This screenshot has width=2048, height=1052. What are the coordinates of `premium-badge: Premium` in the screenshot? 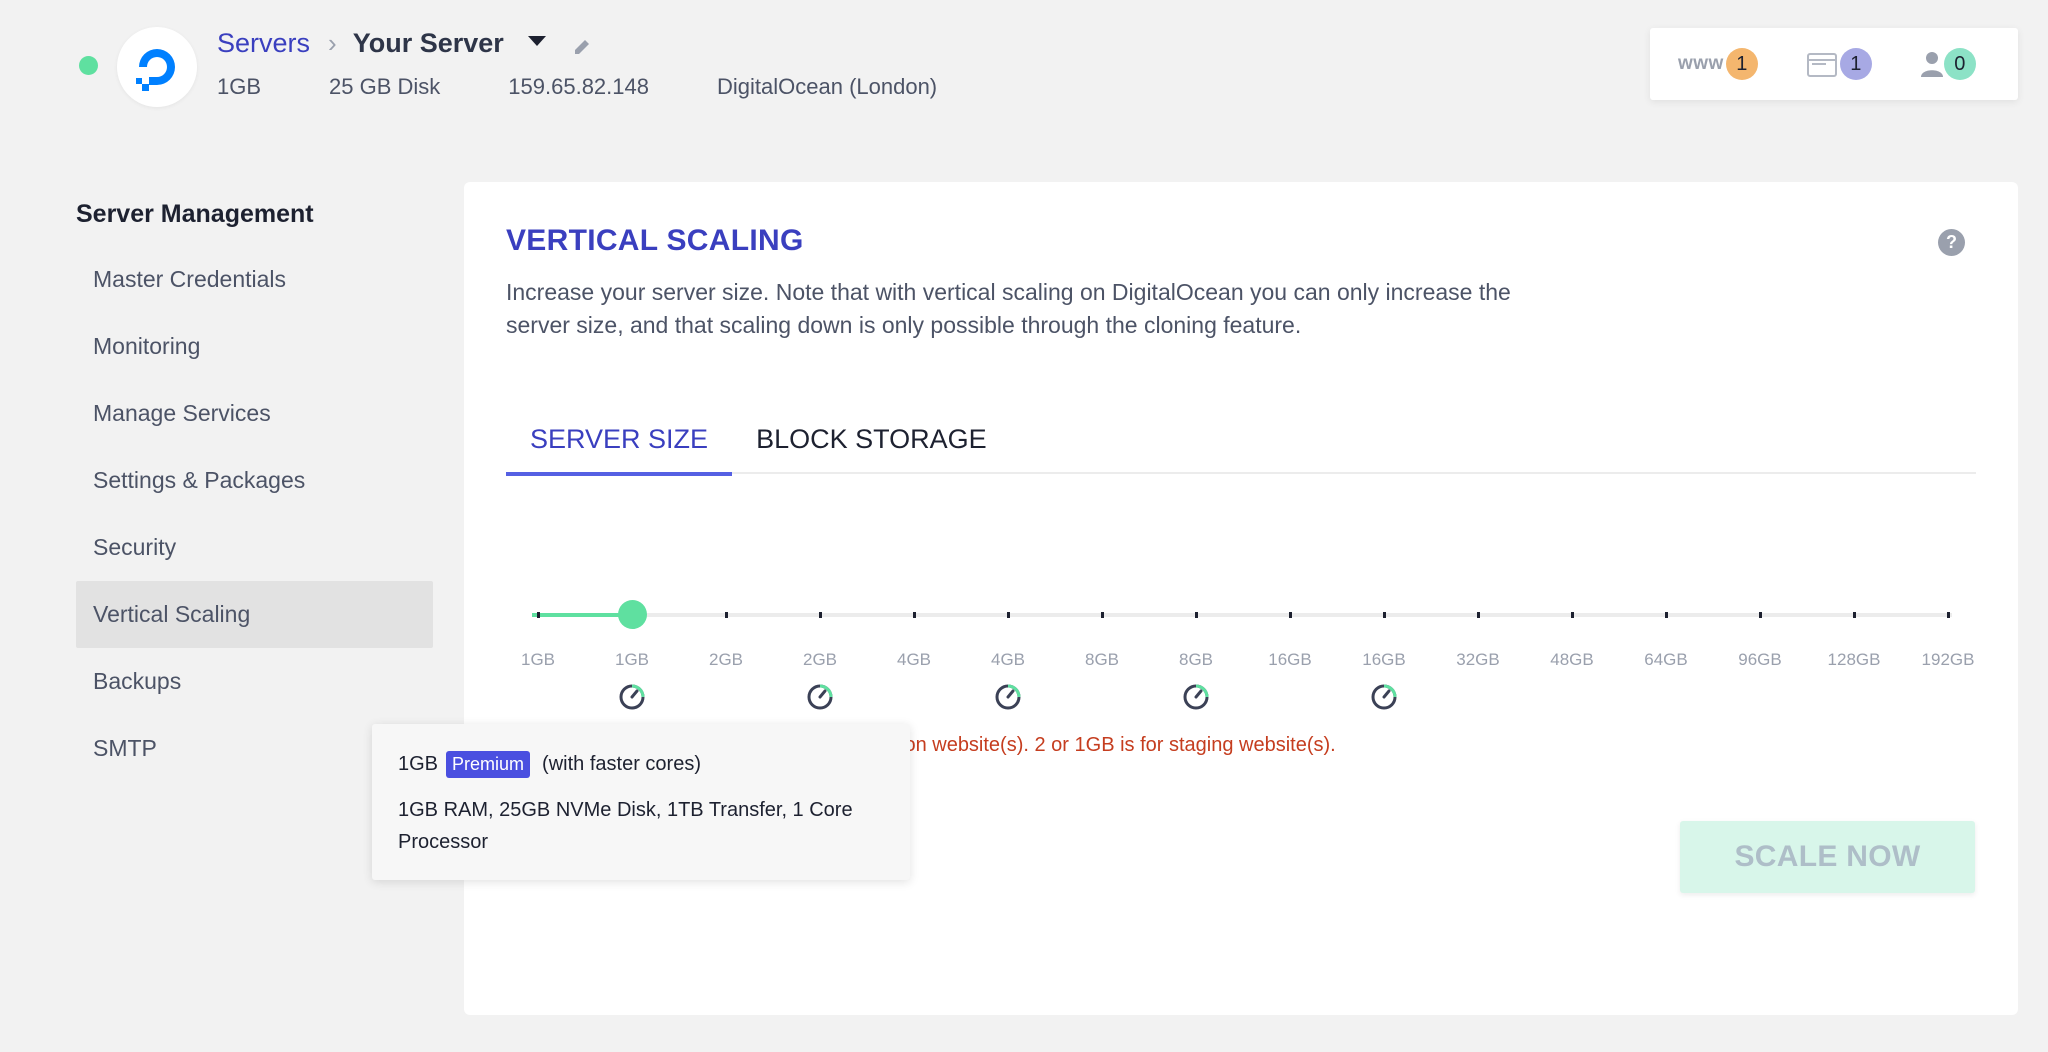 It's located at (488, 764).